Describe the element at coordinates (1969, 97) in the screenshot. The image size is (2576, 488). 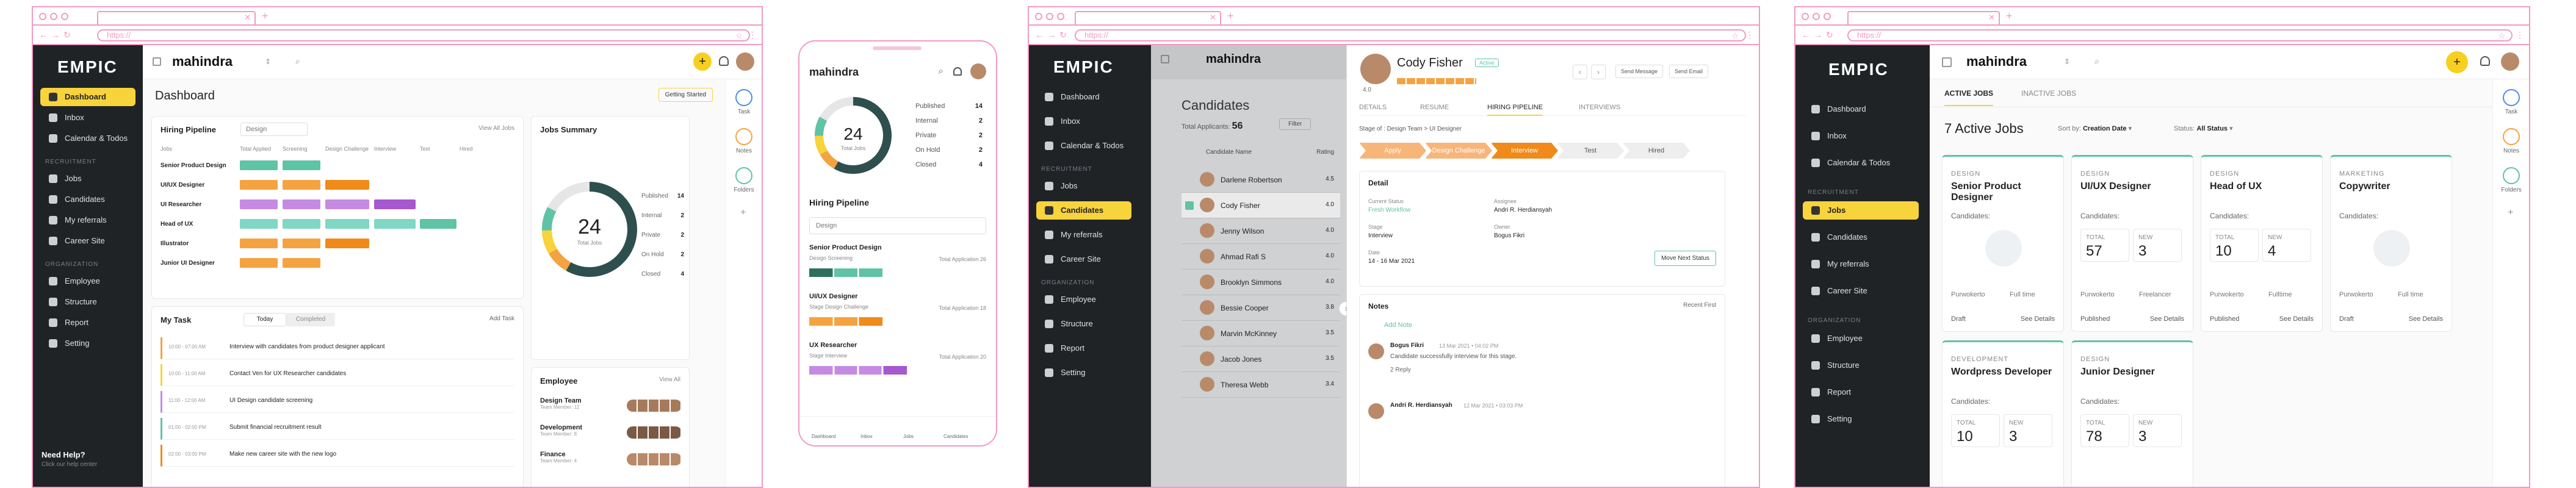
I see `tab-active-jobs: ACTIVE JOBS` at that location.